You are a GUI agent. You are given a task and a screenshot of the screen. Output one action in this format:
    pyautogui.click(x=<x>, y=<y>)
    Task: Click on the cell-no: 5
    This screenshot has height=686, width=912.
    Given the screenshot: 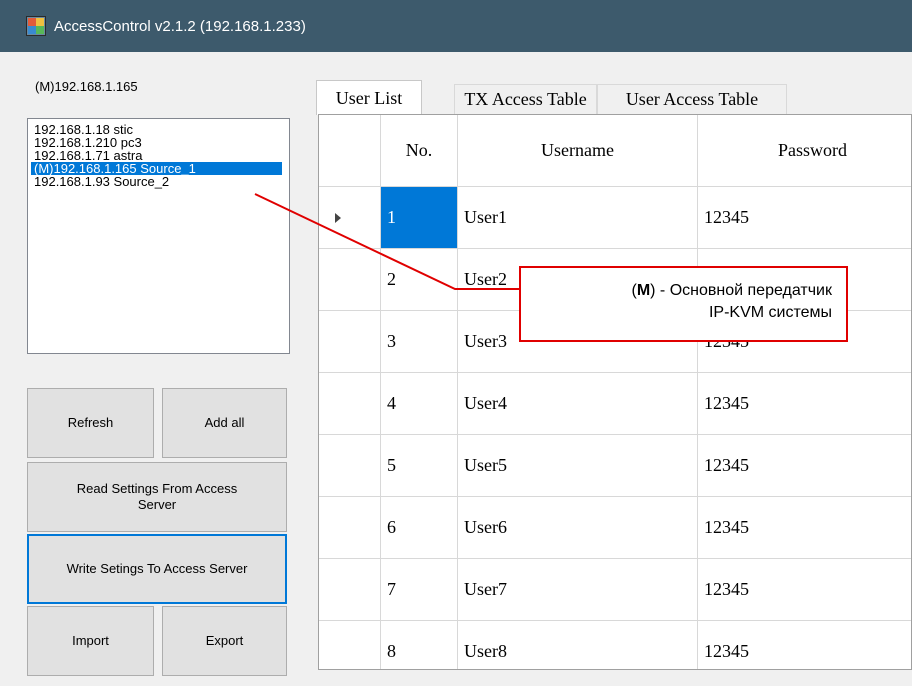 What is the action you would take?
    pyautogui.click(x=419, y=466)
    